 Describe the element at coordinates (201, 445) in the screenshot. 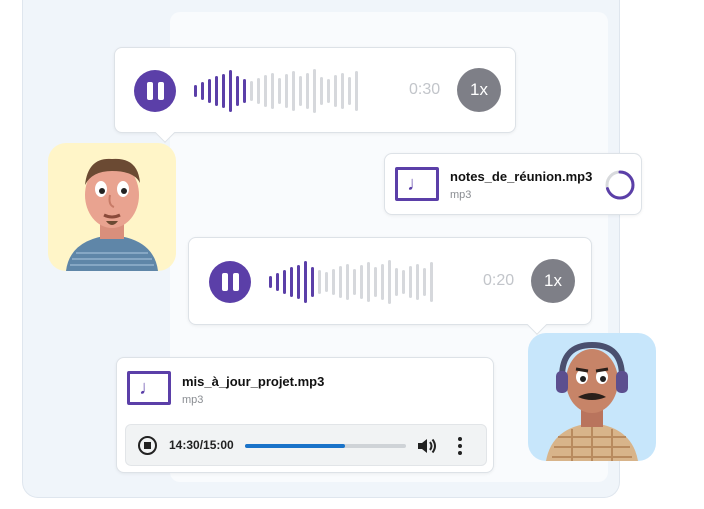

I see `player-time: 14:30/15:00` at that location.